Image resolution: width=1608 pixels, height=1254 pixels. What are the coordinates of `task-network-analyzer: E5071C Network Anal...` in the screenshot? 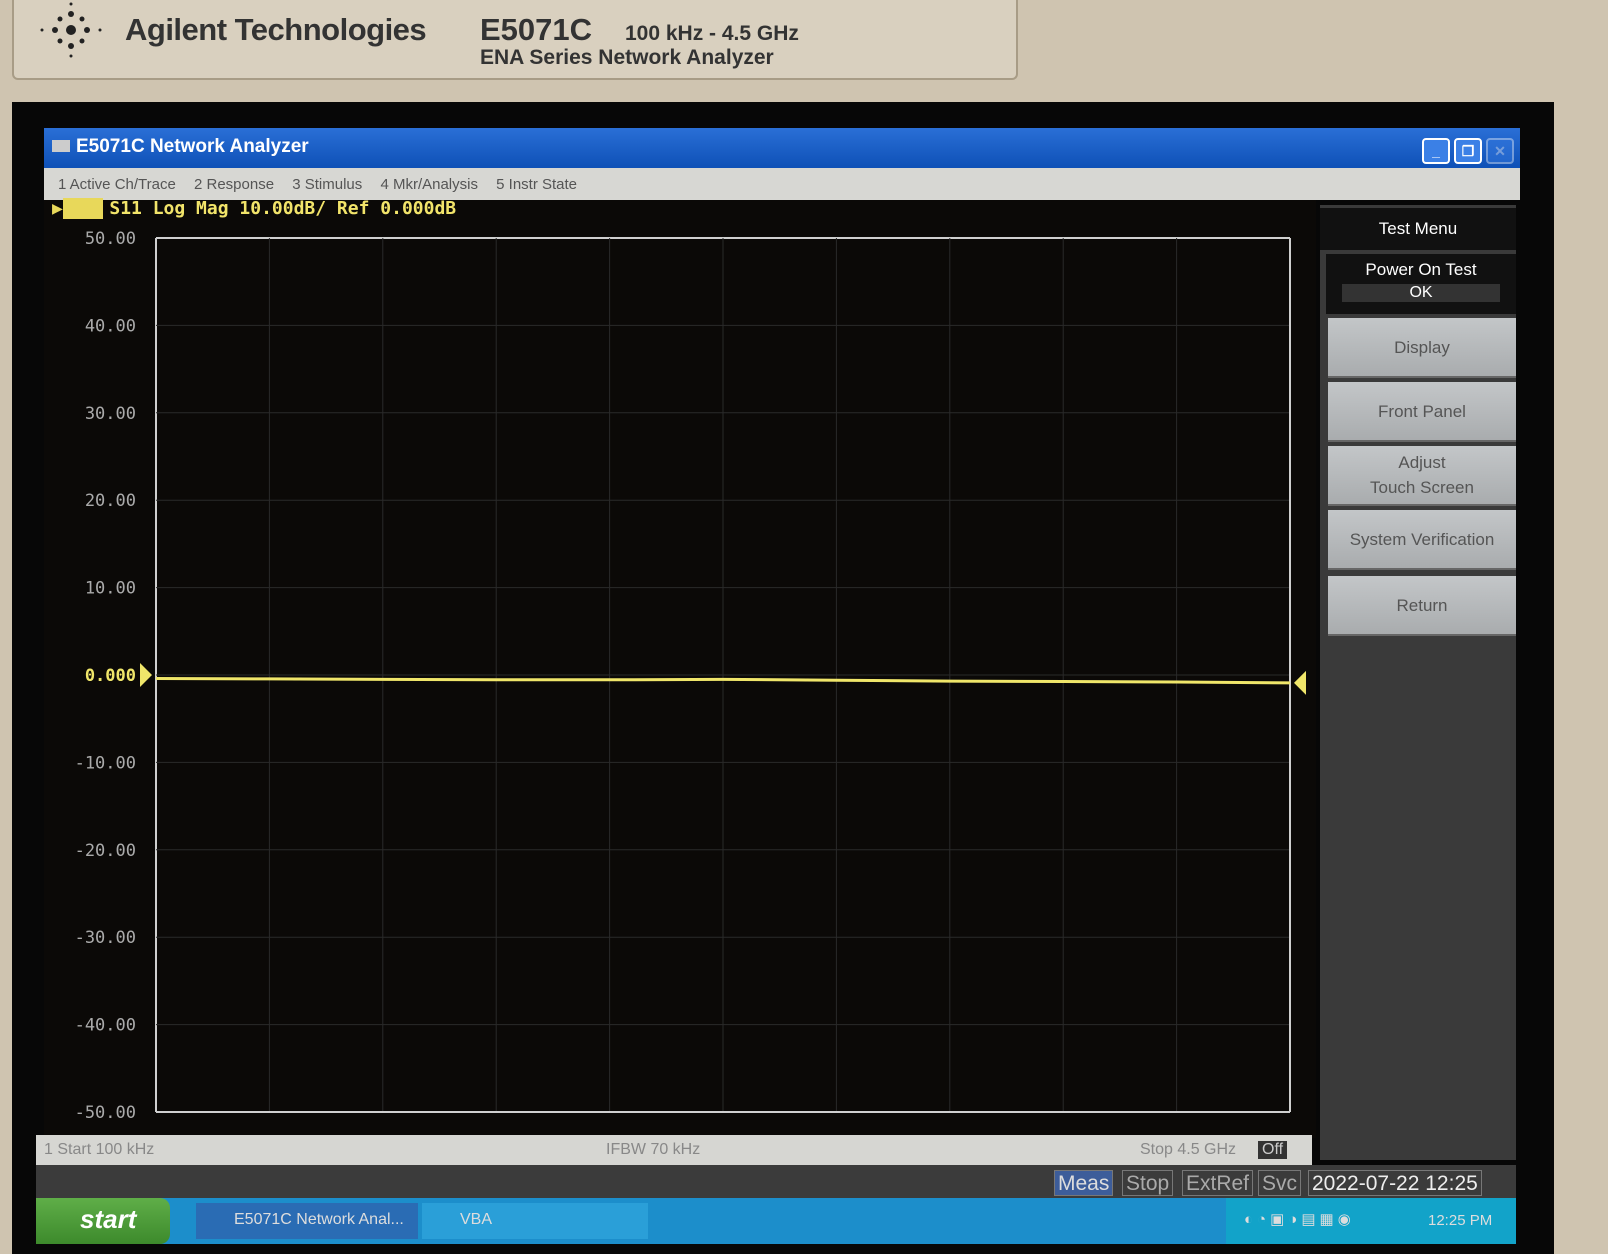 It's located at (307, 1221).